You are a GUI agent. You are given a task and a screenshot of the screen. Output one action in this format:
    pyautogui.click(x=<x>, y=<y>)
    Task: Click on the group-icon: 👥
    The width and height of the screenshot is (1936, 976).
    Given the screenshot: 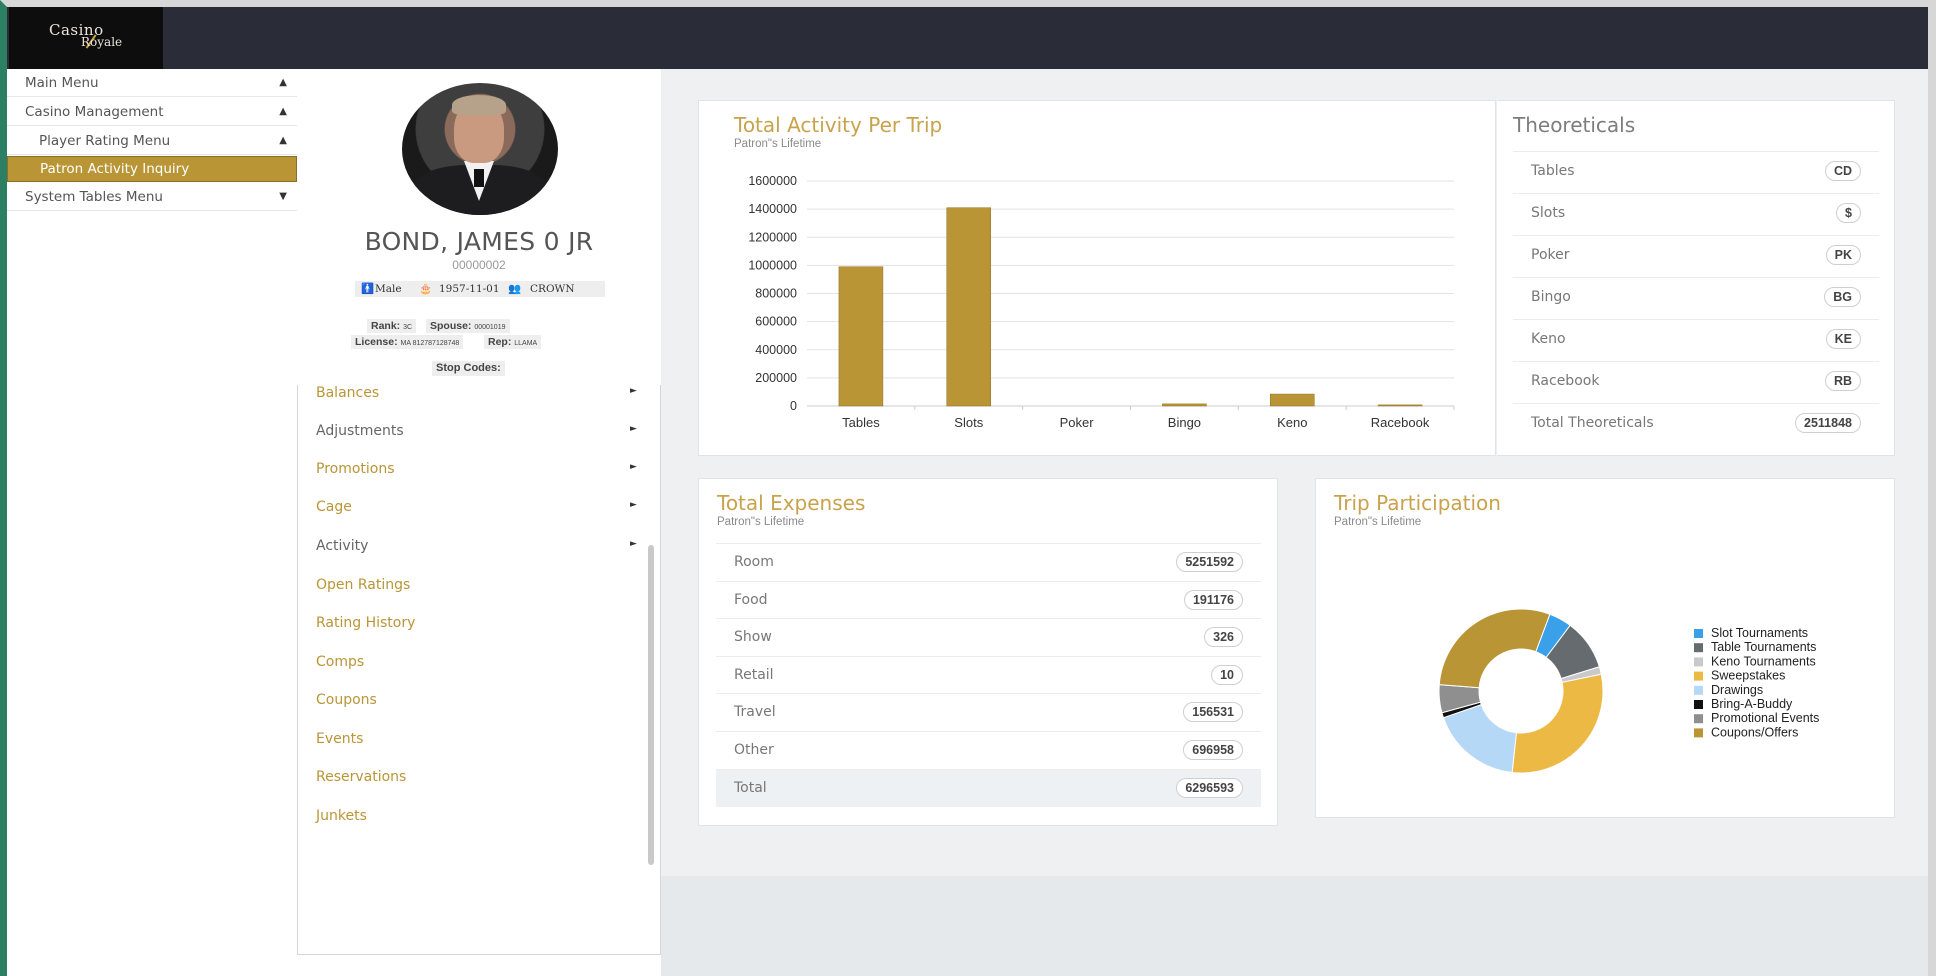 What is the action you would take?
    pyautogui.click(x=515, y=289)
    